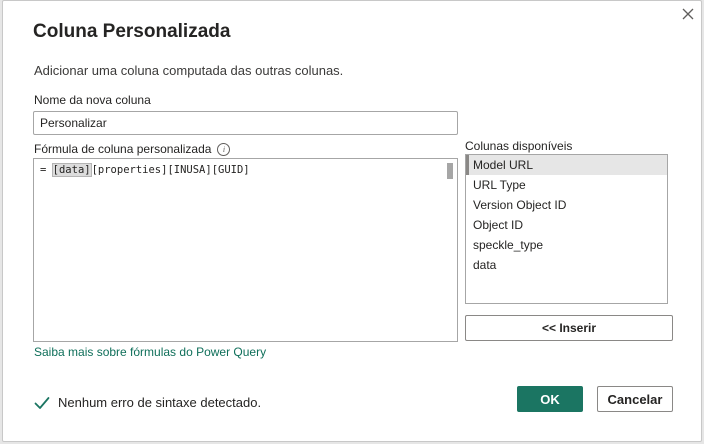  I want to click on list-item: URL Type, so click(566, 185).